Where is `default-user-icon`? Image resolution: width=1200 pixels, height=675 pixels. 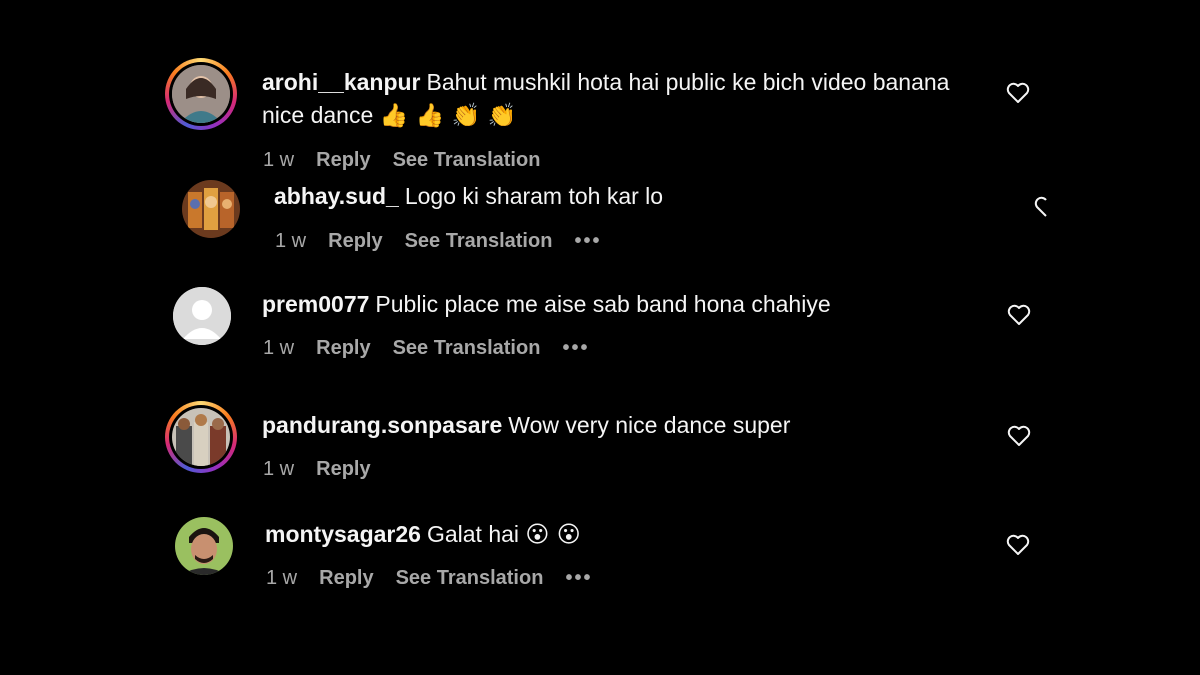
default-user-icon is located at coordinates (202, 316).